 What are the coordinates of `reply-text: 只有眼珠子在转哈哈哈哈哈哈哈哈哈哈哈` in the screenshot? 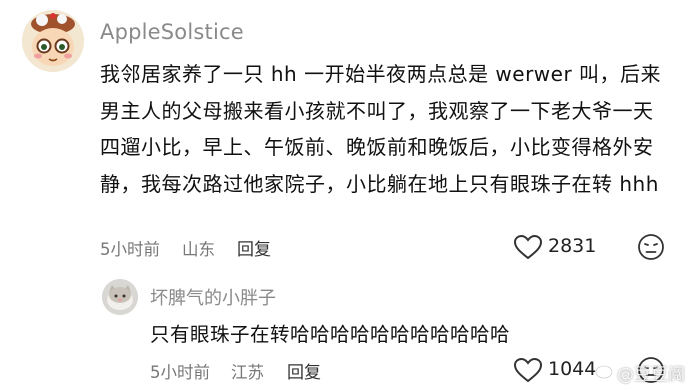 It's located at (330, 334).